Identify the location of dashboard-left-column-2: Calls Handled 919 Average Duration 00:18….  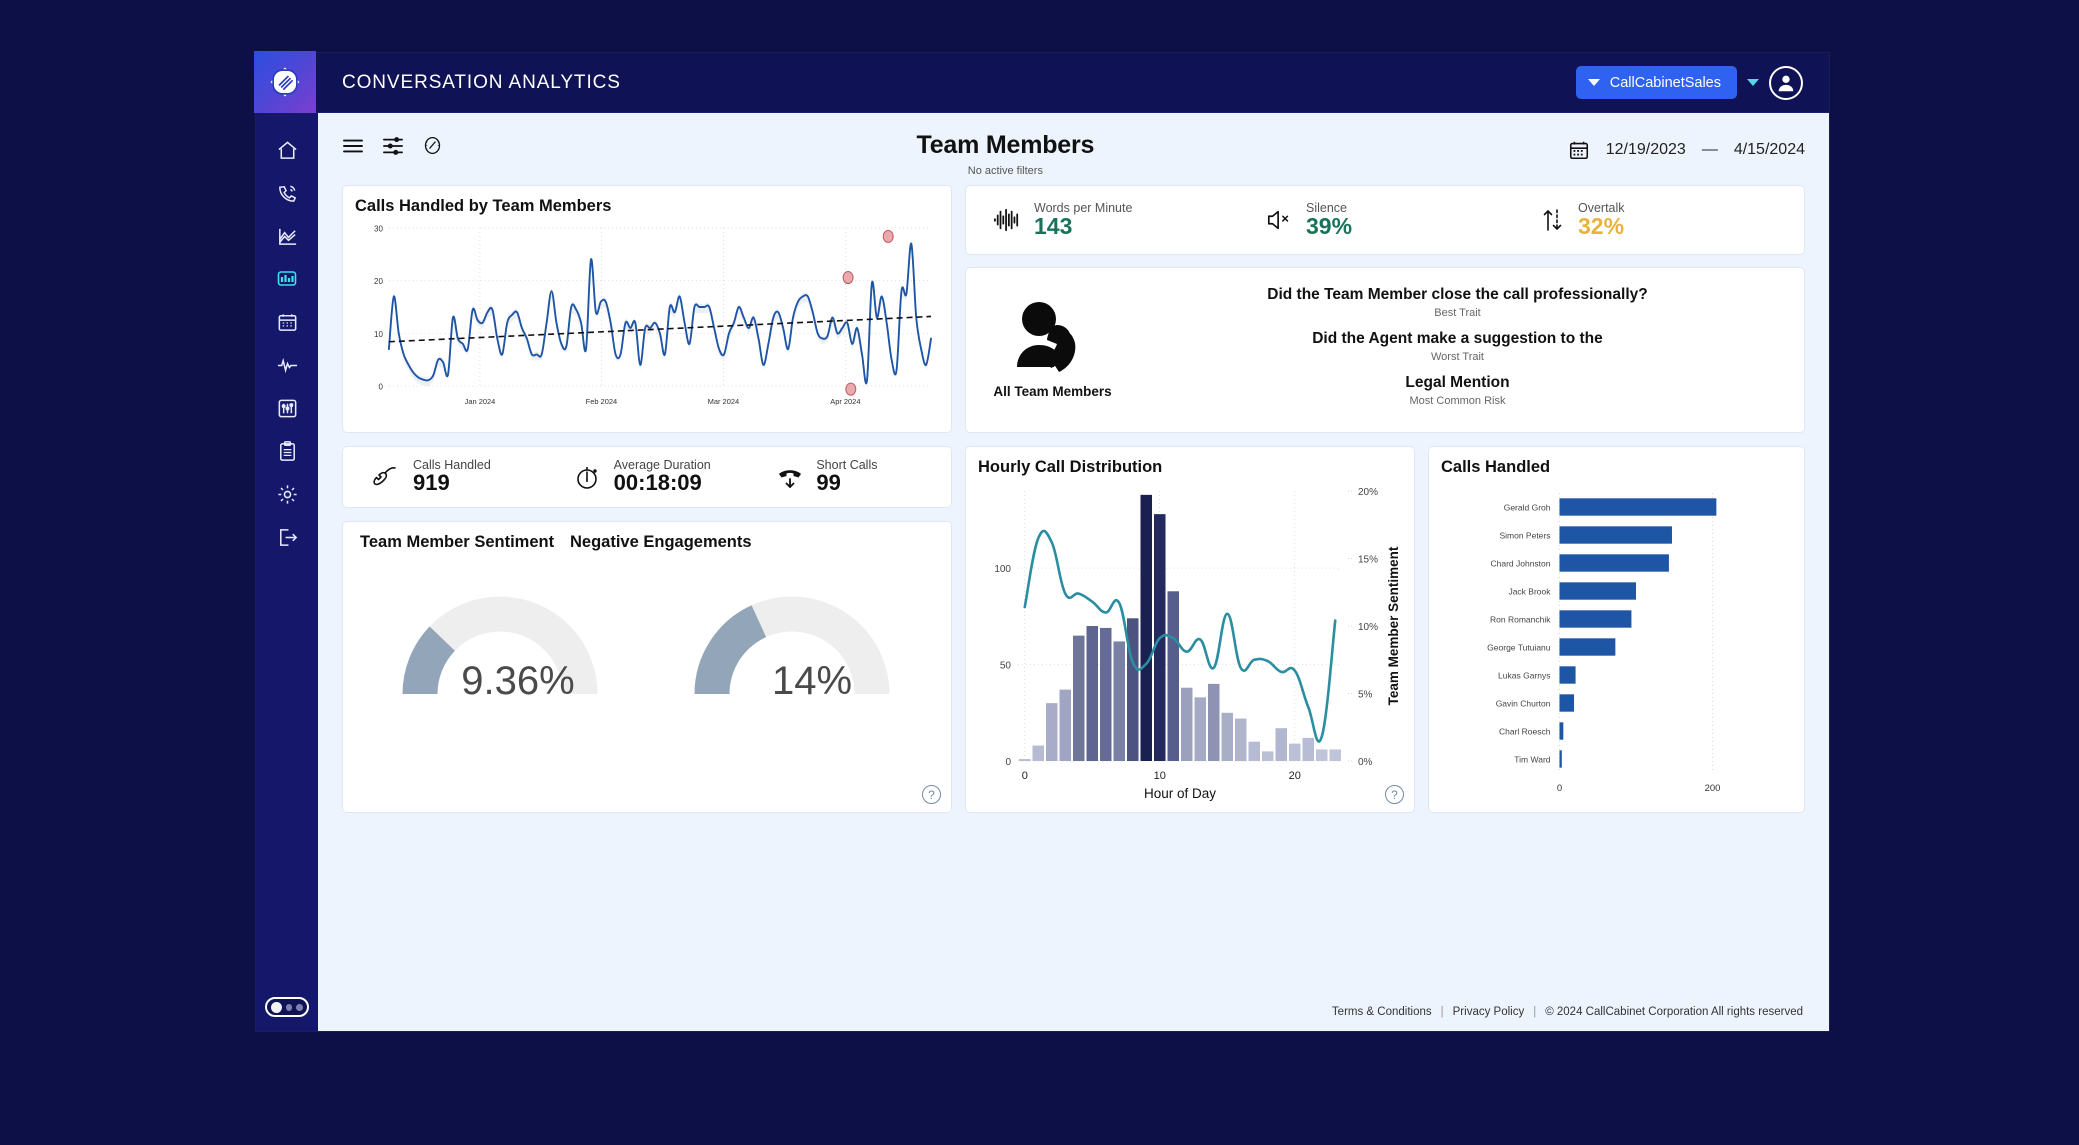
(647, 629).